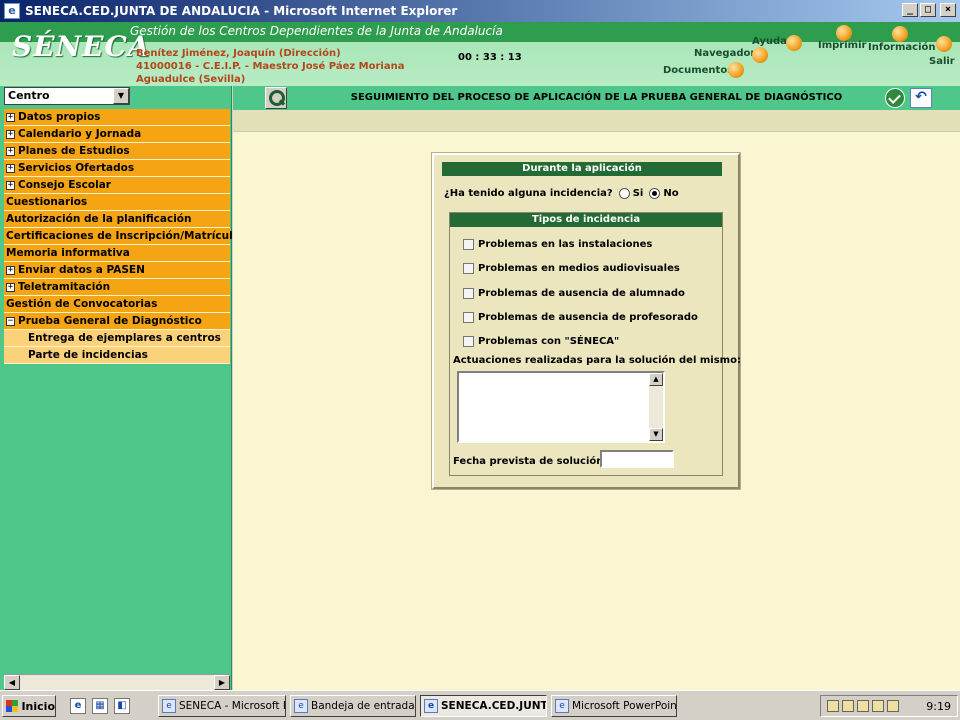 The height and width of the screenshot is (720, 960). What do you see at coordinates (878, 706) in the screenshot?
I see `tray-panda-icon` at bounding box center [878, 706].